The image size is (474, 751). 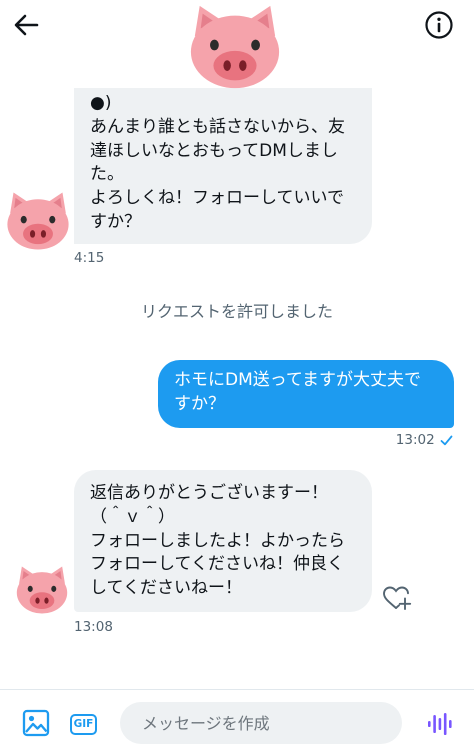 I want to click on back-button, so click(x=27, y=25).